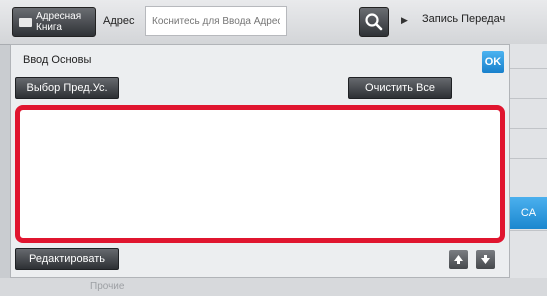  I want to click on address-label: Адрес, so click(119, 21).